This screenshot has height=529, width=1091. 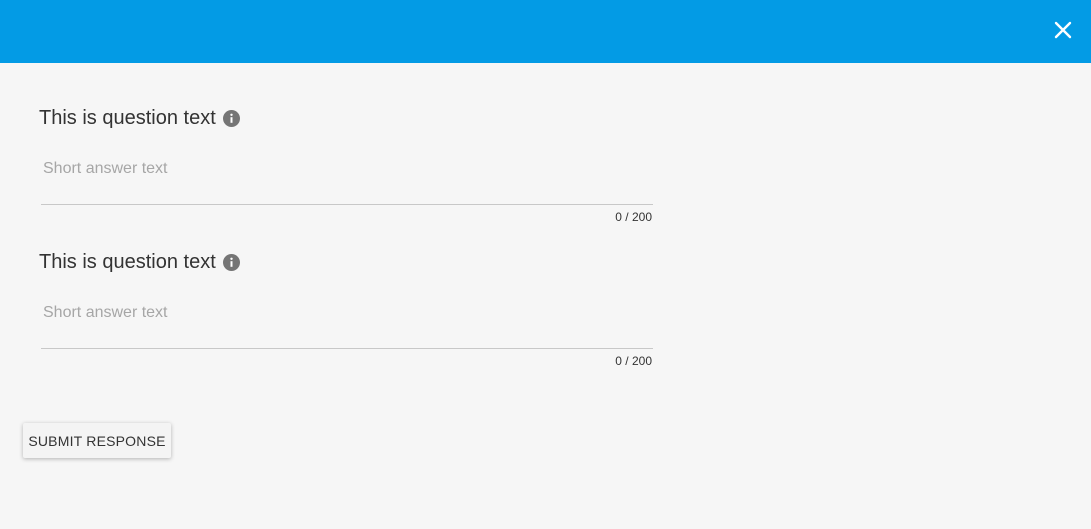 What do you see at coordinates (97, 440) in the screenshot?
I see `submit-response-button: SUBMIT RESPONSE` at bounding box center [97, 440].